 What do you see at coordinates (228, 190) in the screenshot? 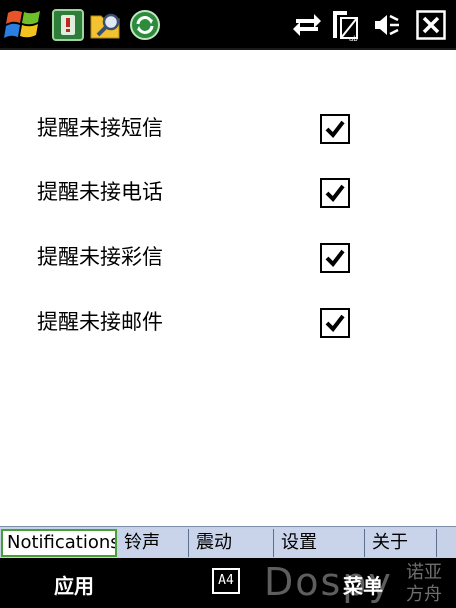
I see `setting-row-call: 提醒未接电话` at bounding box center [228, 190].